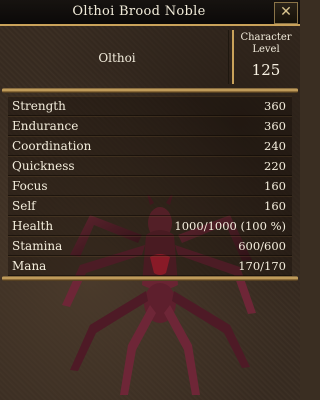 The image size is (320, 400). I want to click on stat-label: Stamina, so click(37, 246).